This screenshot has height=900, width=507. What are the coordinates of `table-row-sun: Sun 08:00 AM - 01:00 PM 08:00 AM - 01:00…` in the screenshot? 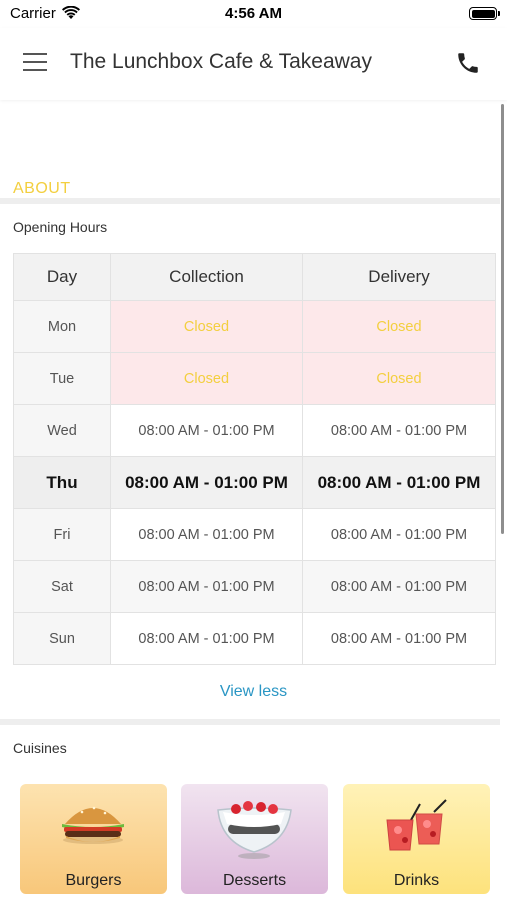 It's located at (254, 638).